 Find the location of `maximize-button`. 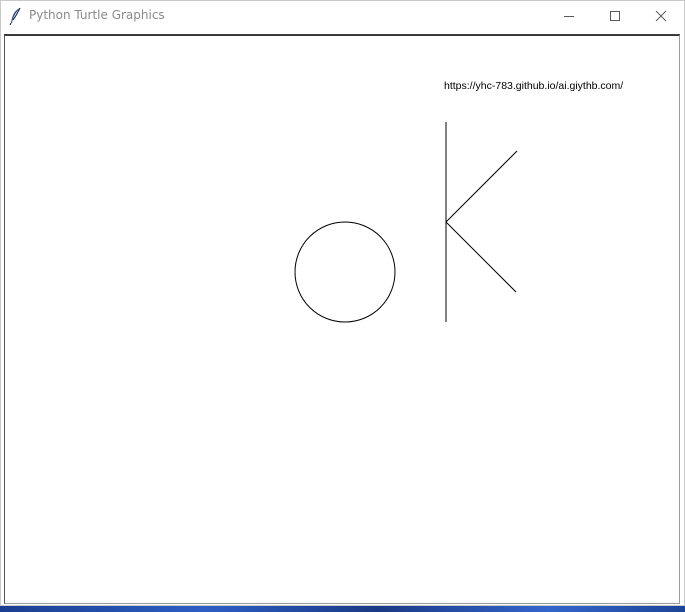

maximize-button is located at coordinates (615, 16).